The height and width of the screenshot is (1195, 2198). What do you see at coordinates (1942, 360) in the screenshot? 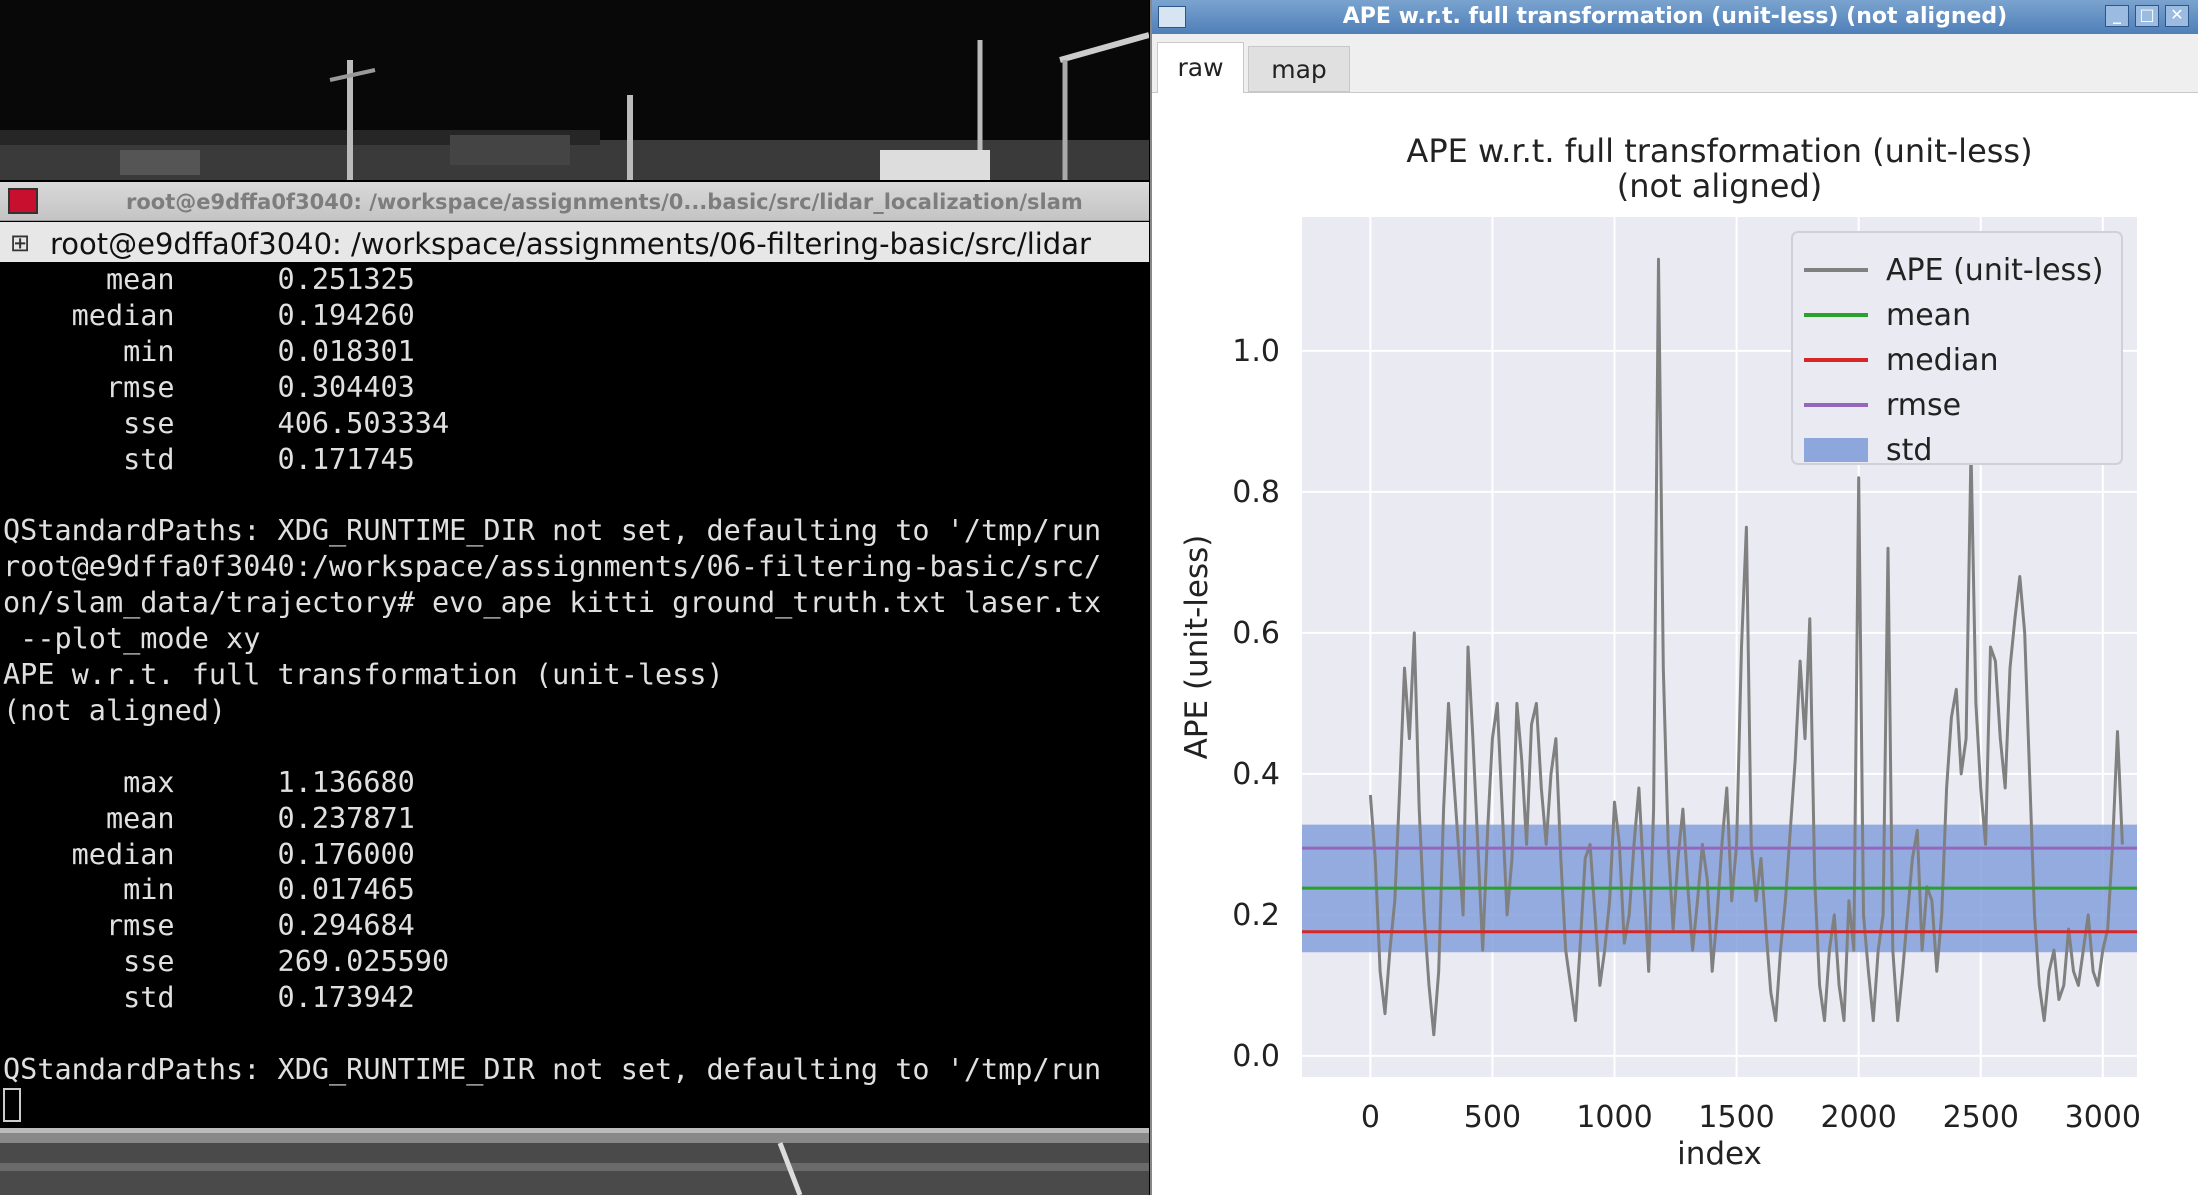
I see `legend-label: median` at bounding box center [1942, 360].